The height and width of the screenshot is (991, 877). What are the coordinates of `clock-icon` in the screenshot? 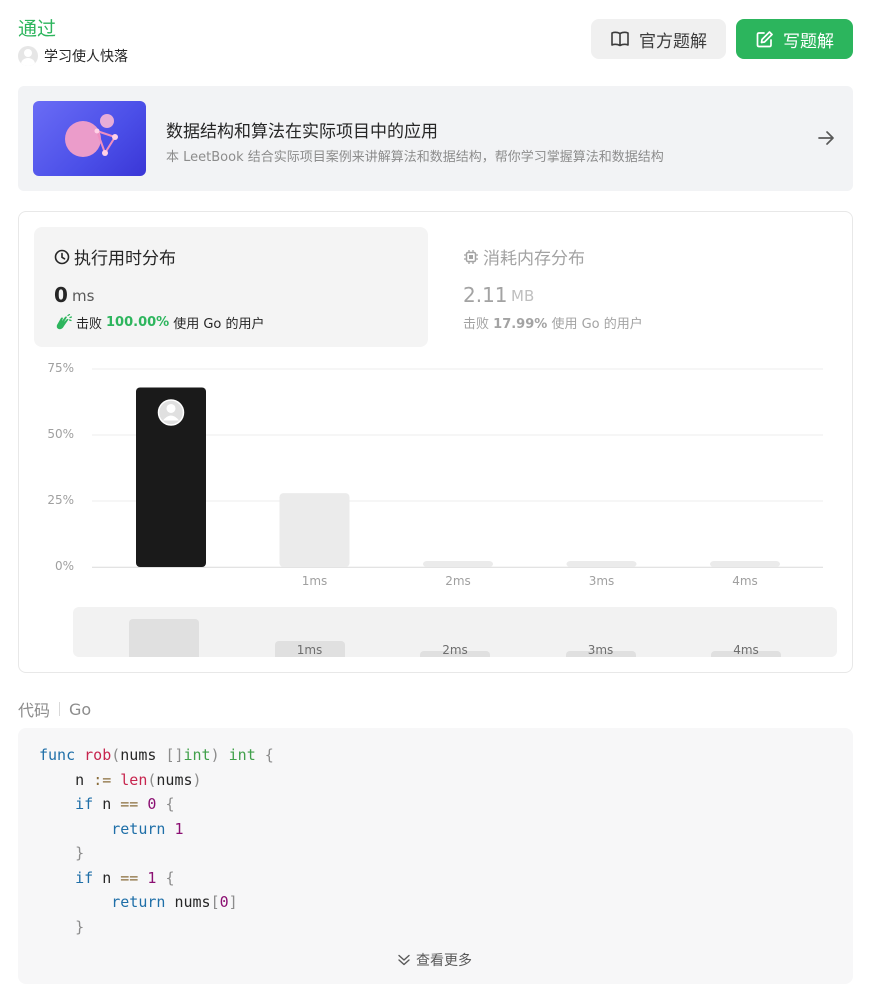 It's located at (62, 256).